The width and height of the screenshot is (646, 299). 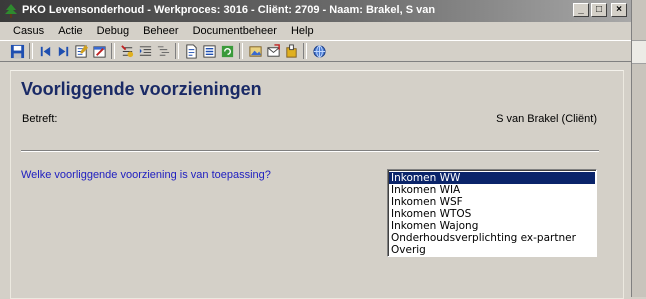 I want to click on menu-help: Help, so click(x=302, y=31).